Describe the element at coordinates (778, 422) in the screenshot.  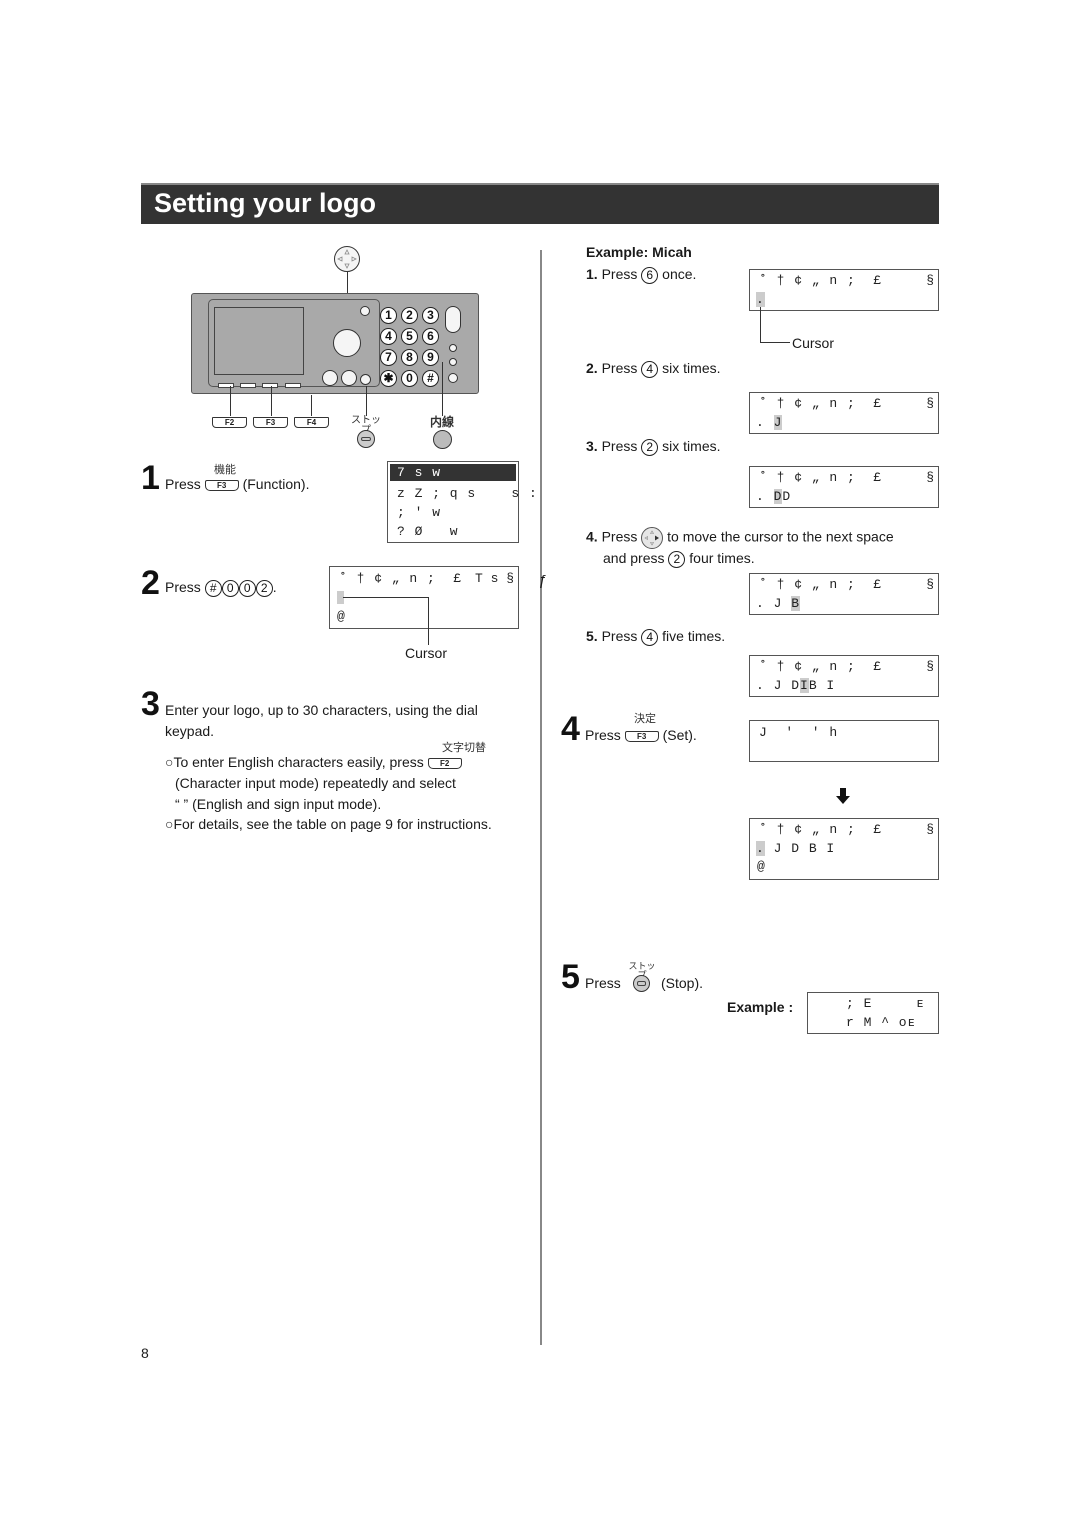
I see `lcd-cursor: J` at that location.